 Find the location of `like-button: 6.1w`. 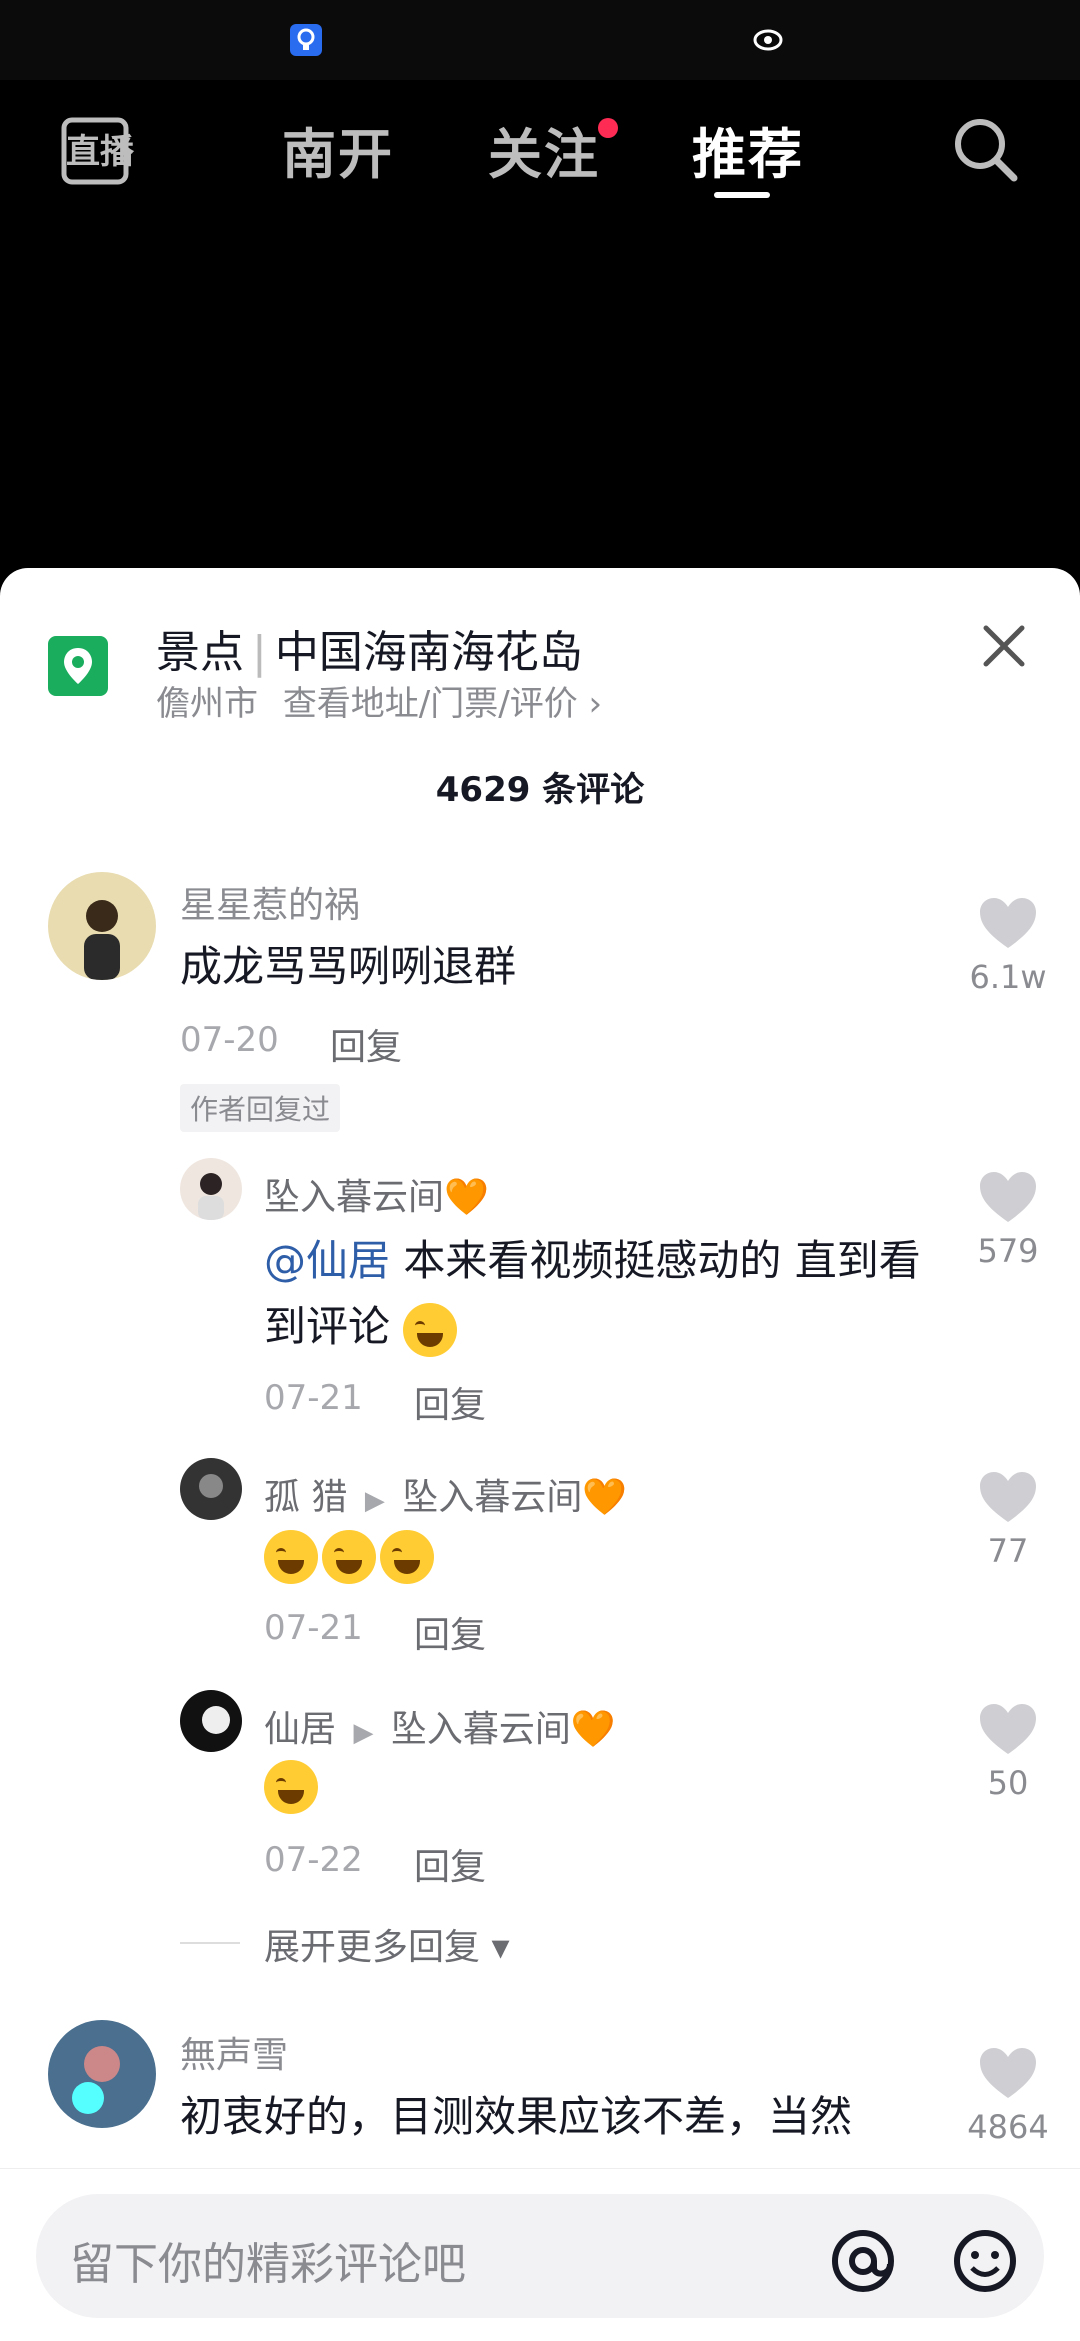

like-button: 6.1w is located at coordinates (1008, 946).